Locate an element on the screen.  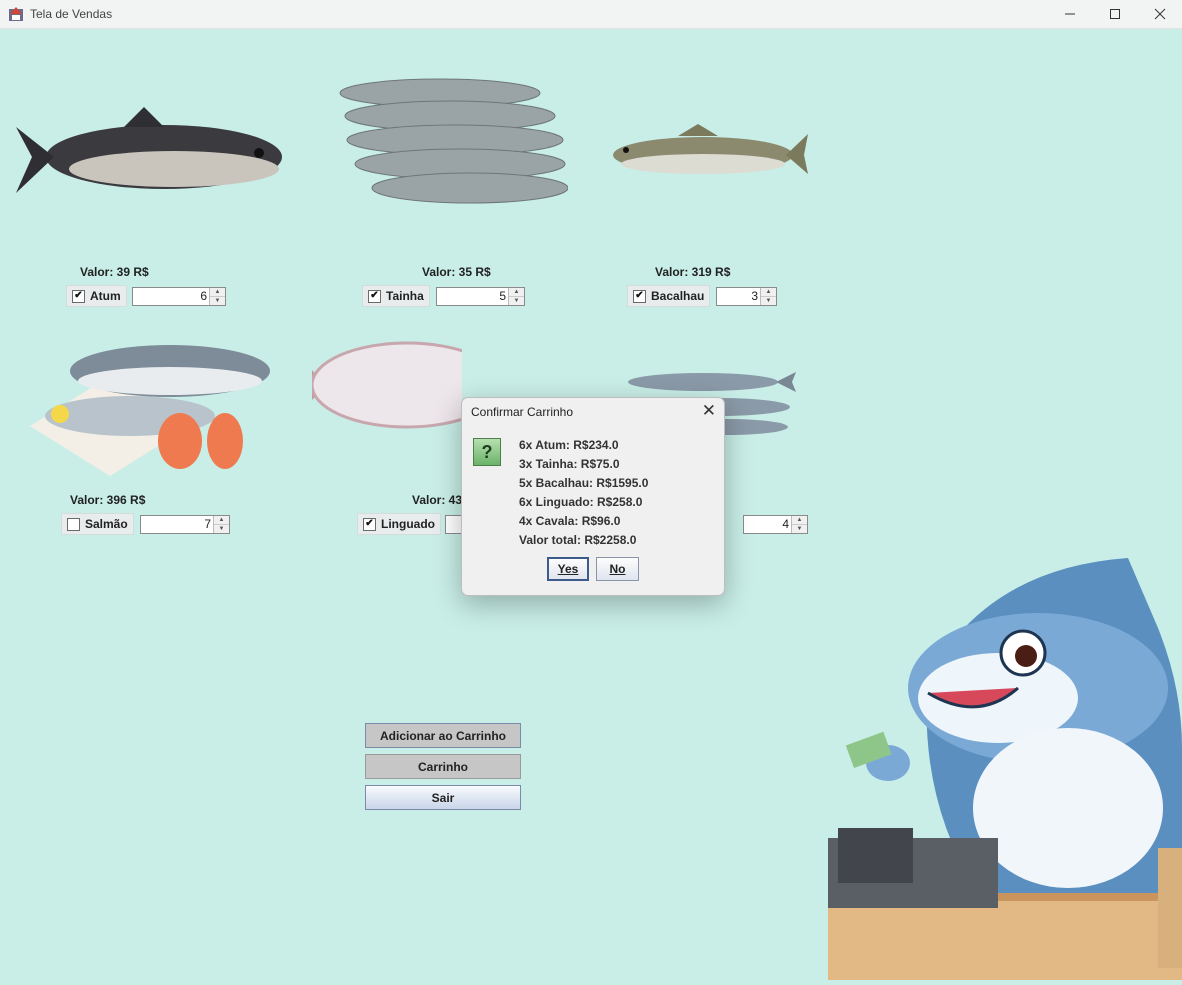
checkbox-salmao: Salmão is located at coordinates (97, 524).